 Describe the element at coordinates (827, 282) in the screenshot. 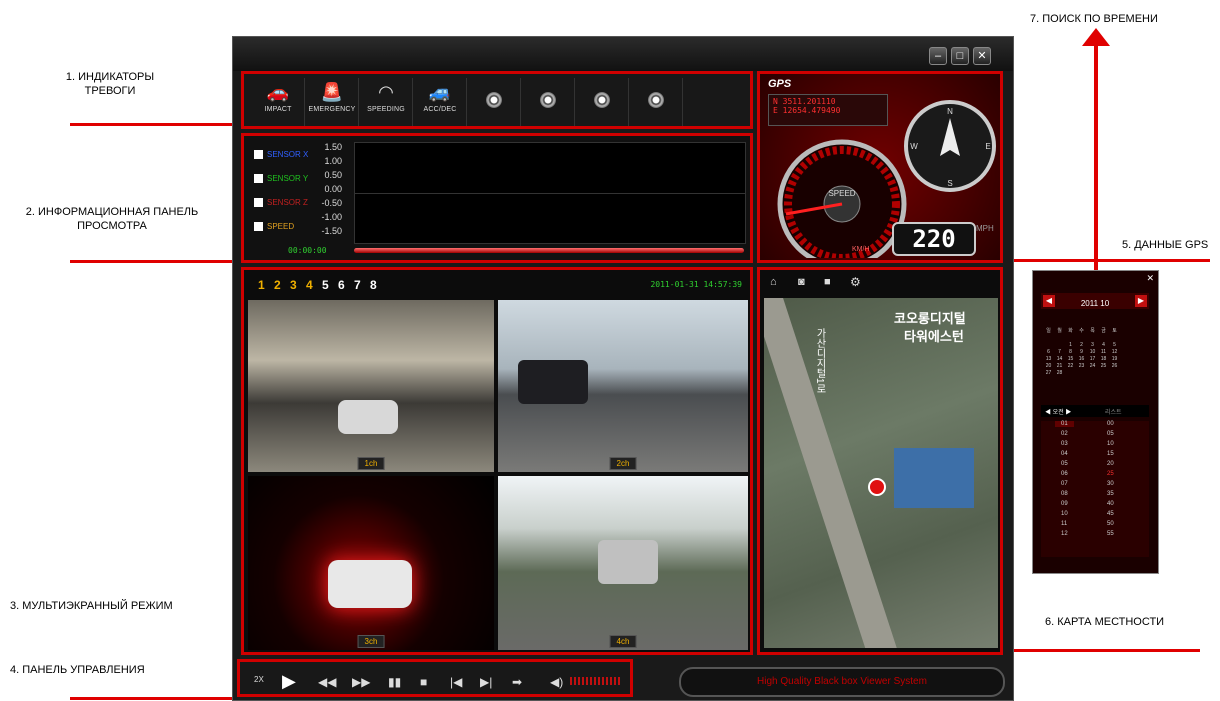

I see `video-icon: ■` at that location.